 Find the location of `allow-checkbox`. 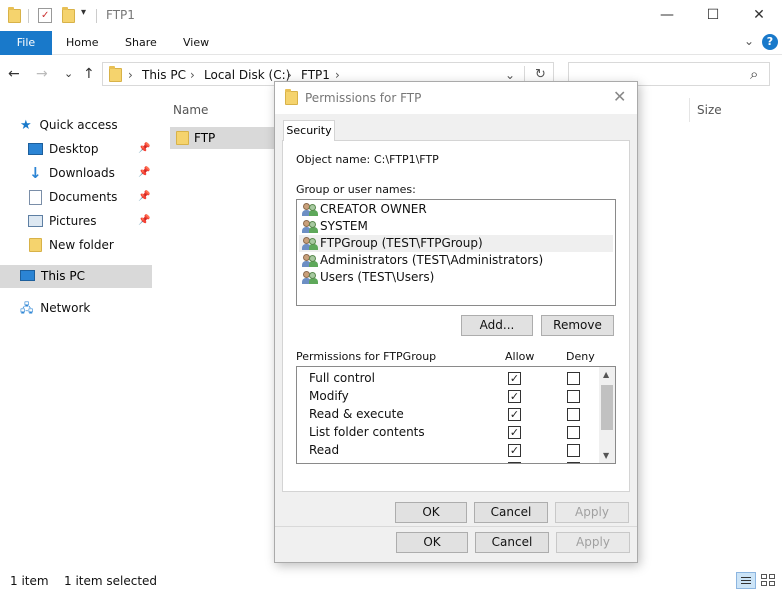

allow-checkbox is located at coordinates (514, 462).